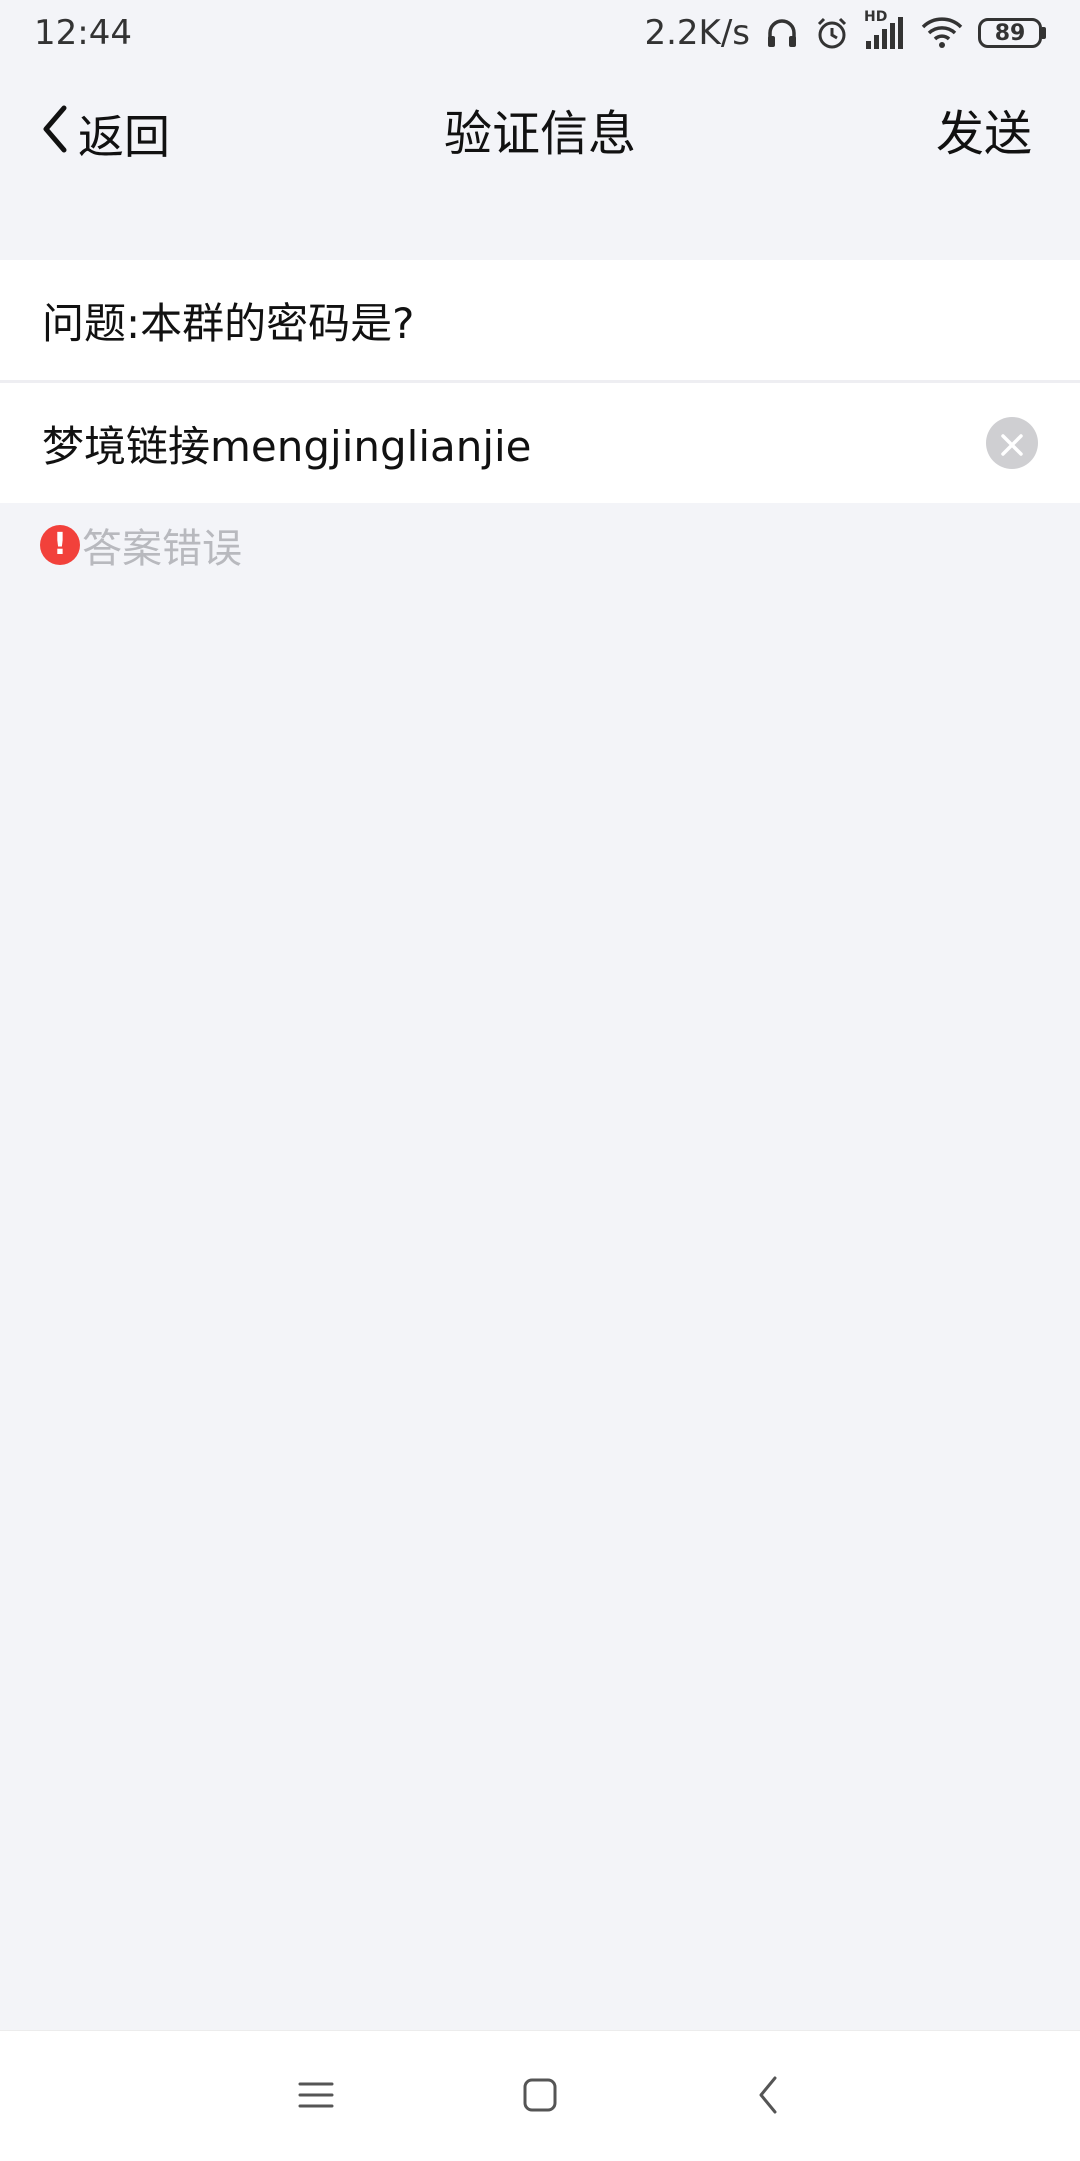 This screenshot has width=1080, height=2161. I want to click on status-icons: 2.2K/s HD 89, so click(845, 31).